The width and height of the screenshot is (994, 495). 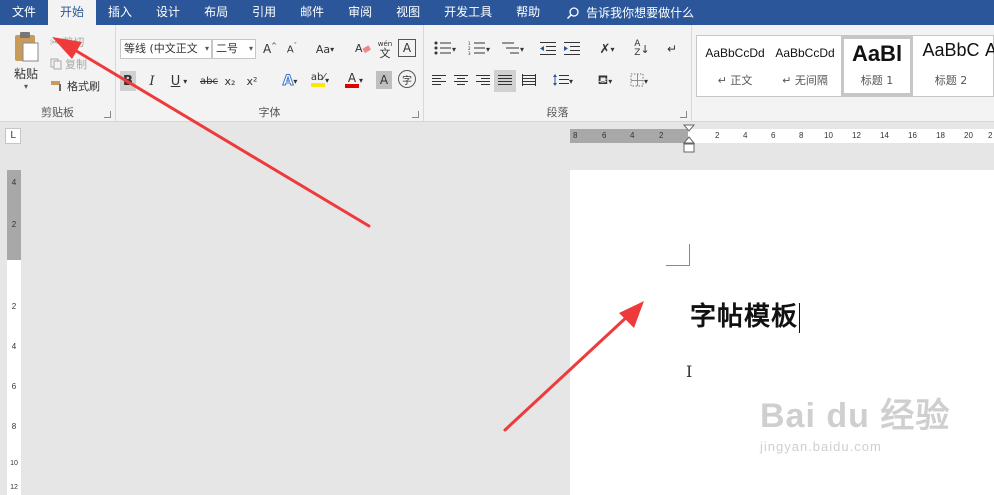 I want to click on tab-mailings: 邮件, so click(x=312, y=12).